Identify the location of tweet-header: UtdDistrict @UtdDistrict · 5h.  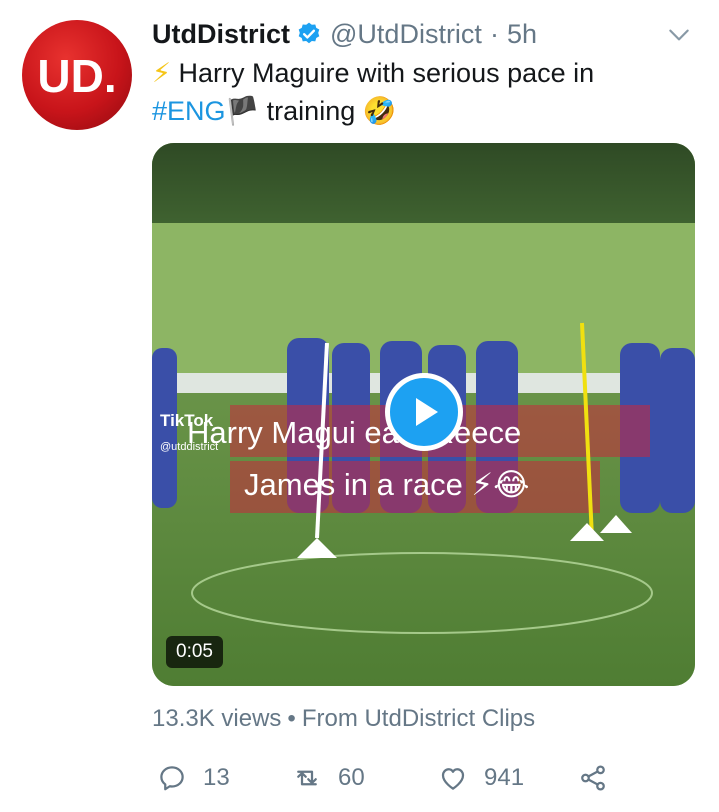
(412, 34).